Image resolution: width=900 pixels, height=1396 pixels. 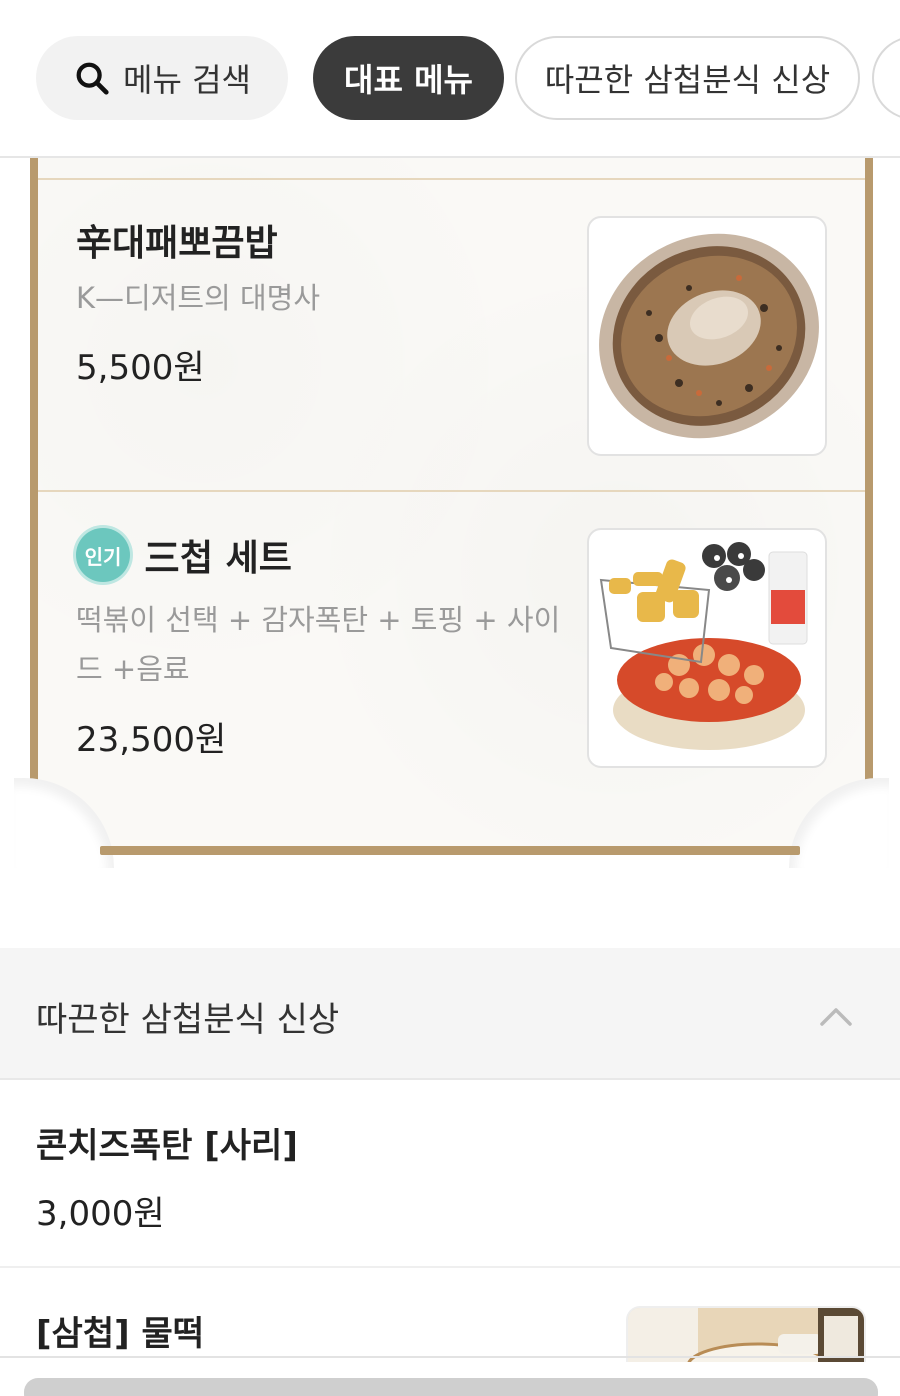 I want to click on search-icon, so click(x=92, y=78).